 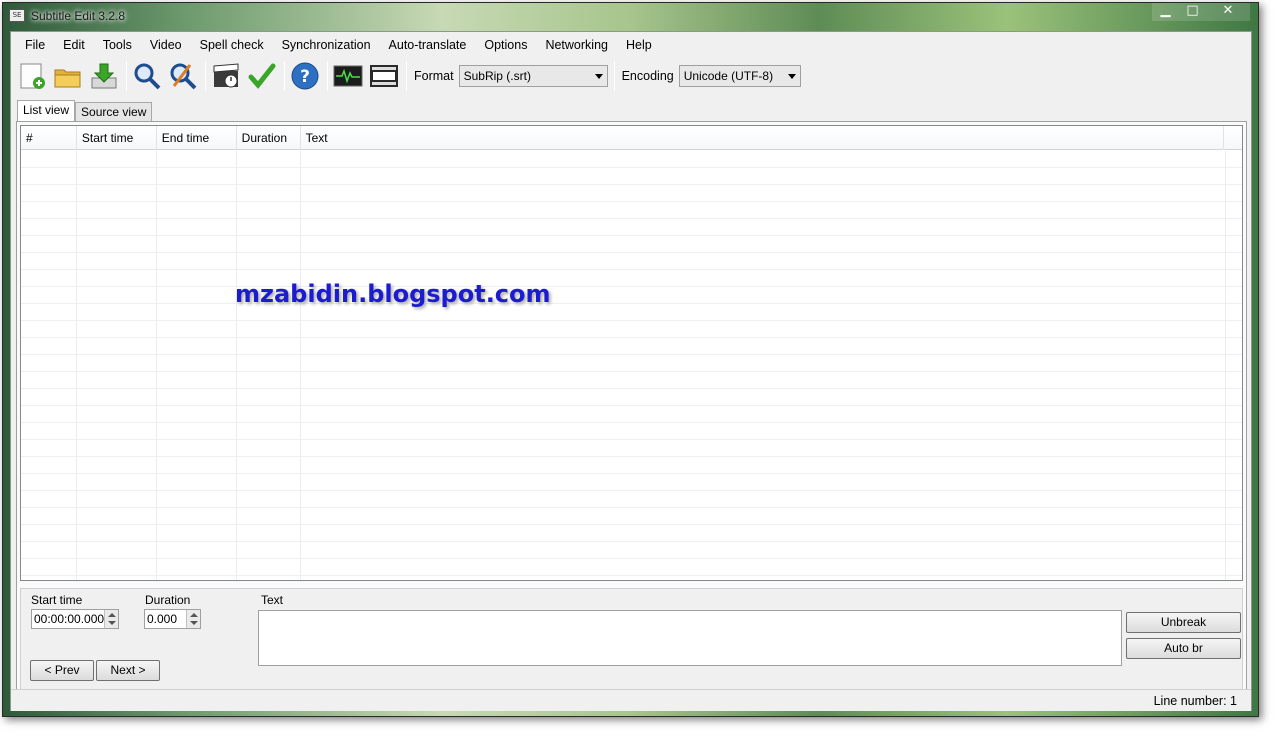 I want to click on menu-tools: Tools, so click(x=117, y=45).